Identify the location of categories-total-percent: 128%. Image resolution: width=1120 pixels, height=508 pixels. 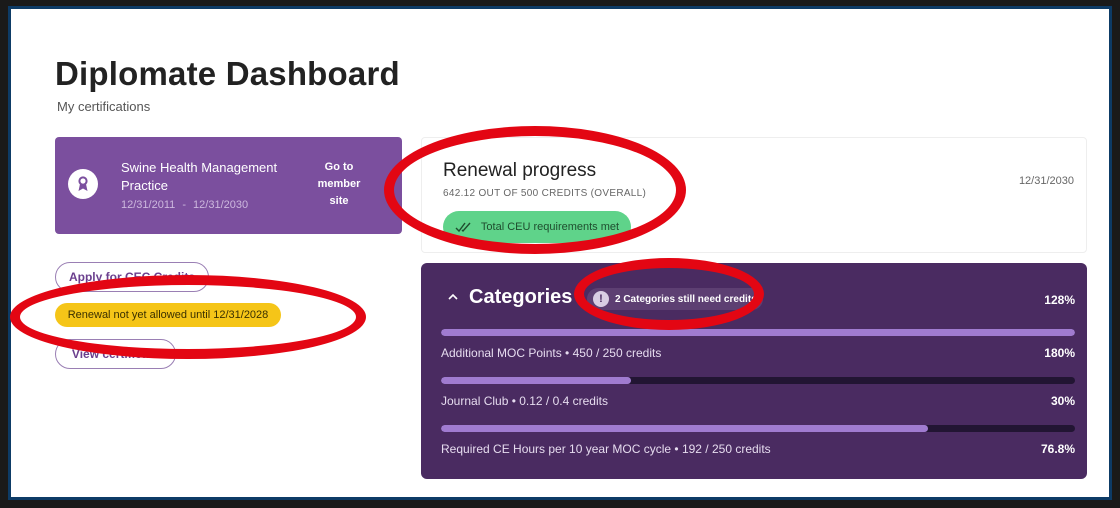
(1059, 300).